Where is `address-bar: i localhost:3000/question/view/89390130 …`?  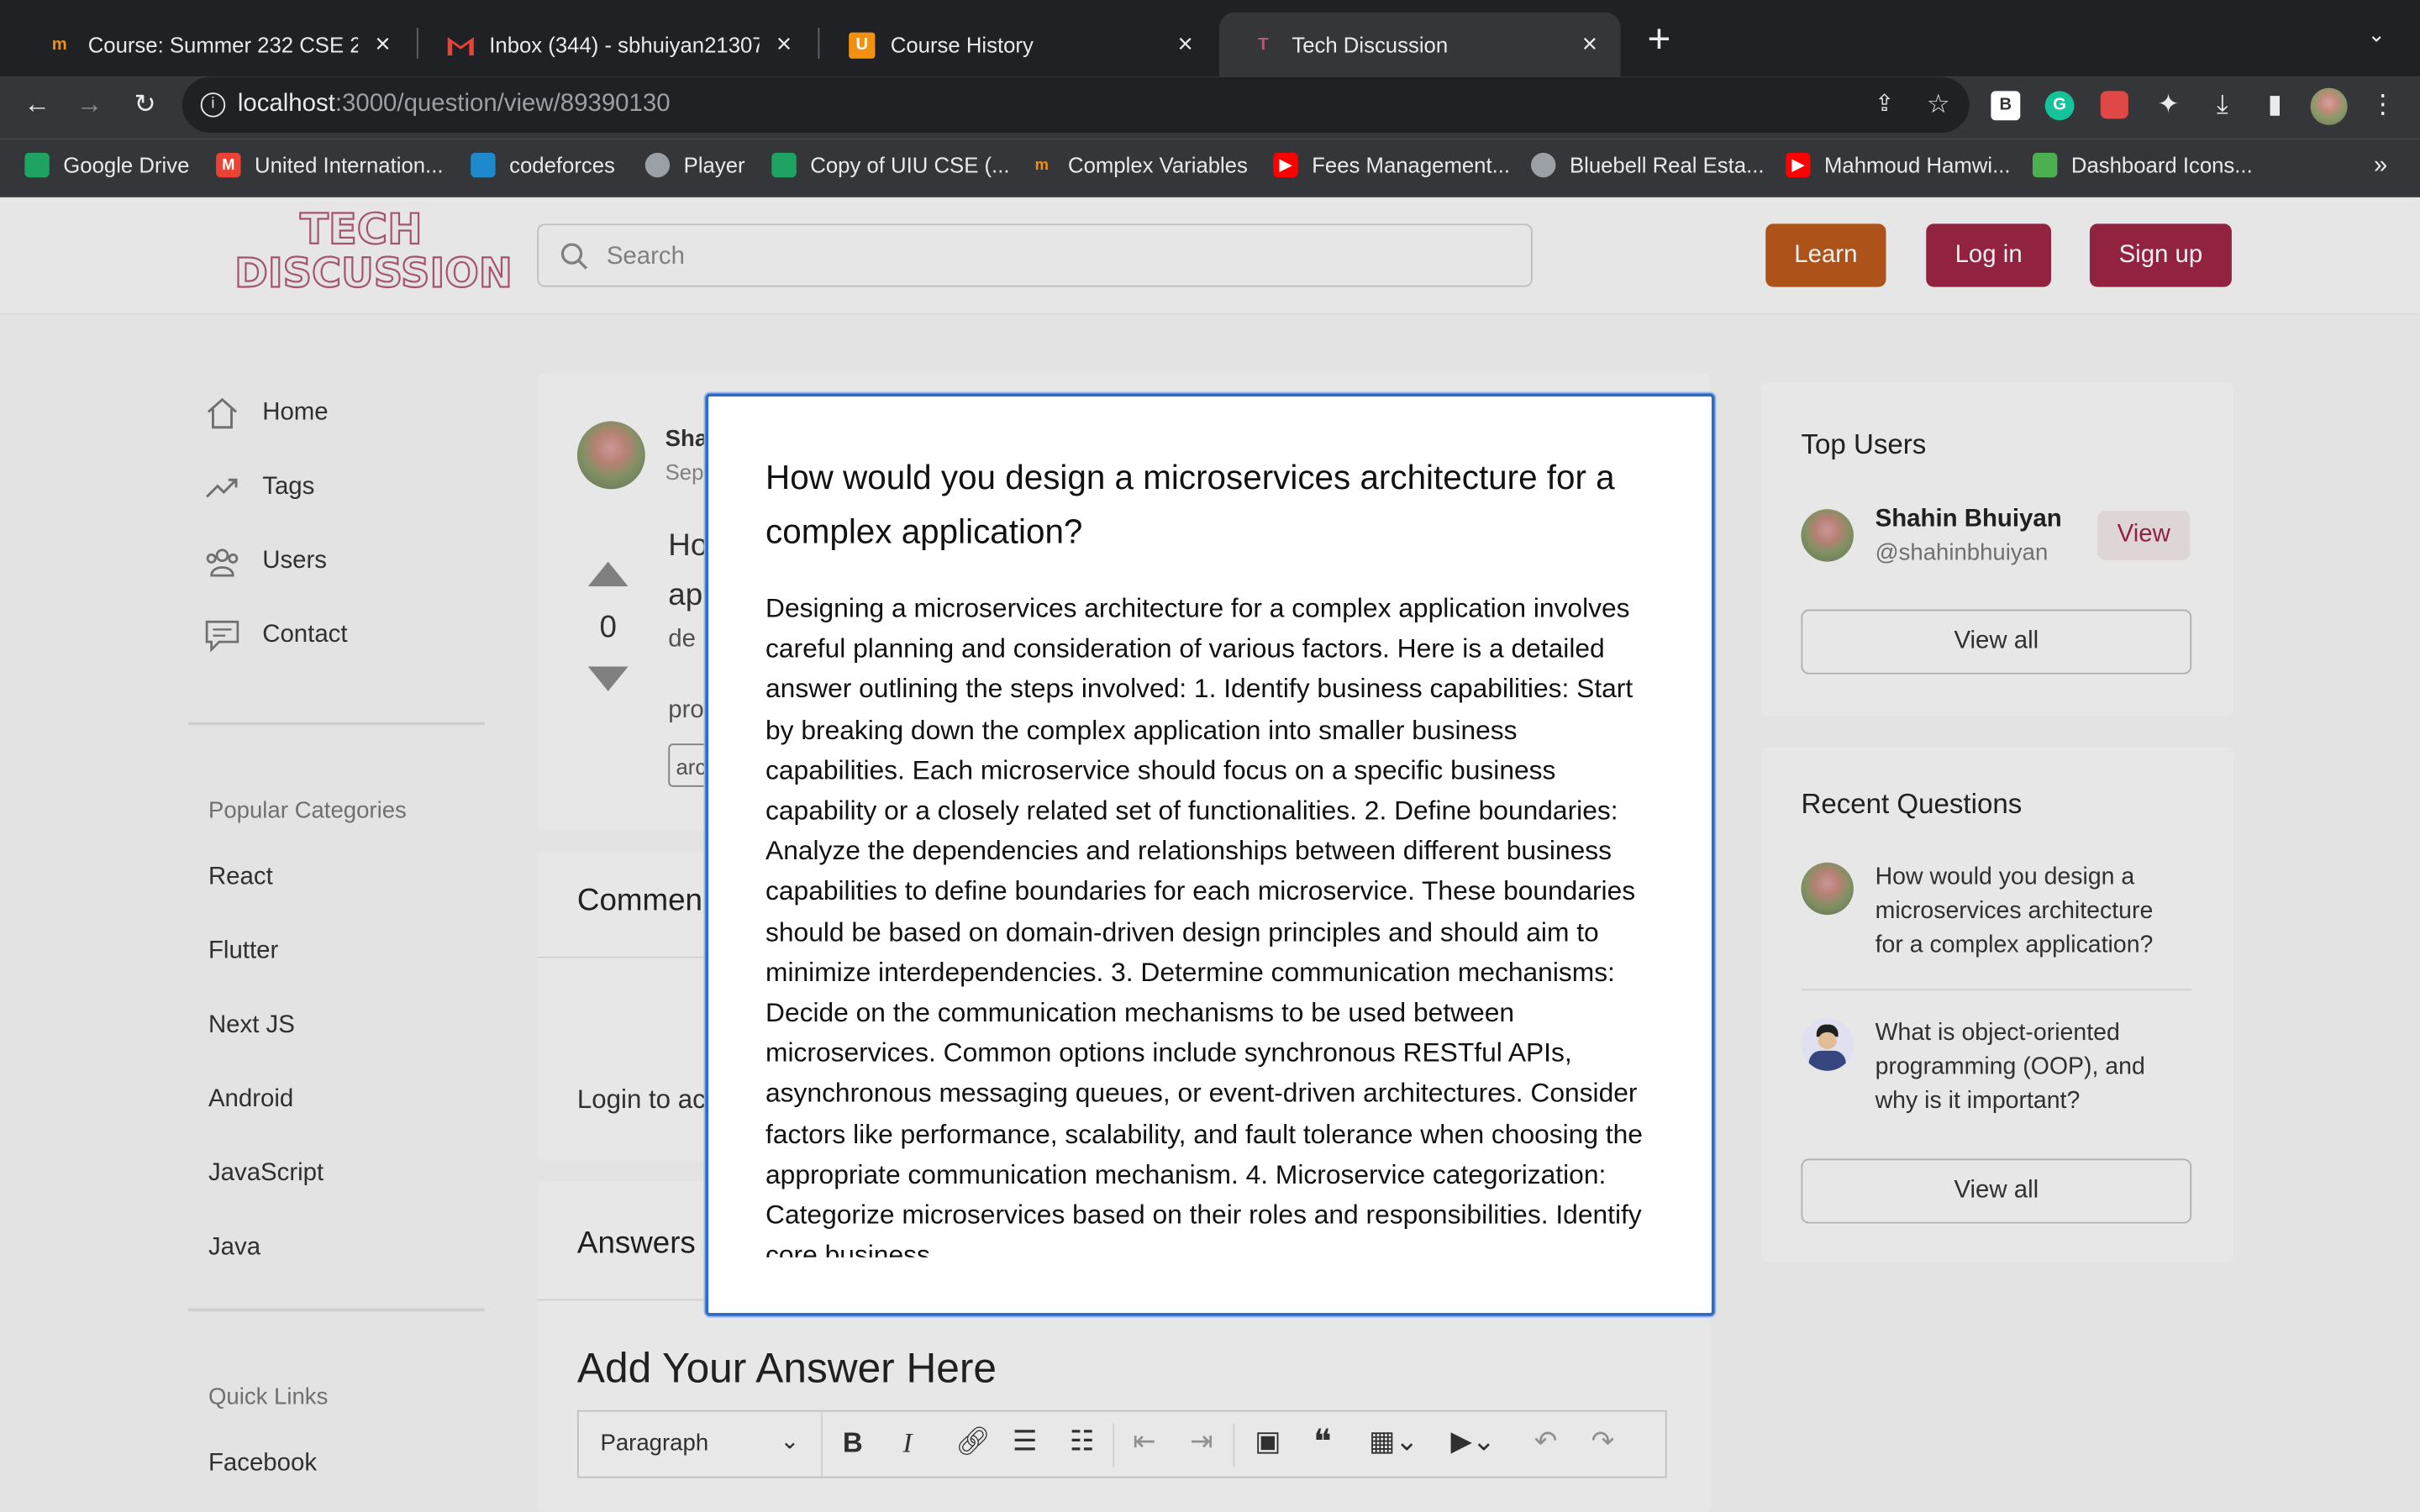 address-bar: i localhost:3000/question/view/89390130 … is located at coordinates (1076, 104).